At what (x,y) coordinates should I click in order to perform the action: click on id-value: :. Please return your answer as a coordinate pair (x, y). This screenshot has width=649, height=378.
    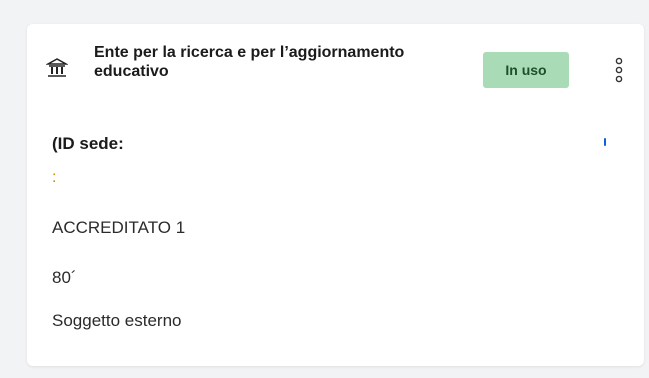
    Looking at the image, I should click on (54, 177).